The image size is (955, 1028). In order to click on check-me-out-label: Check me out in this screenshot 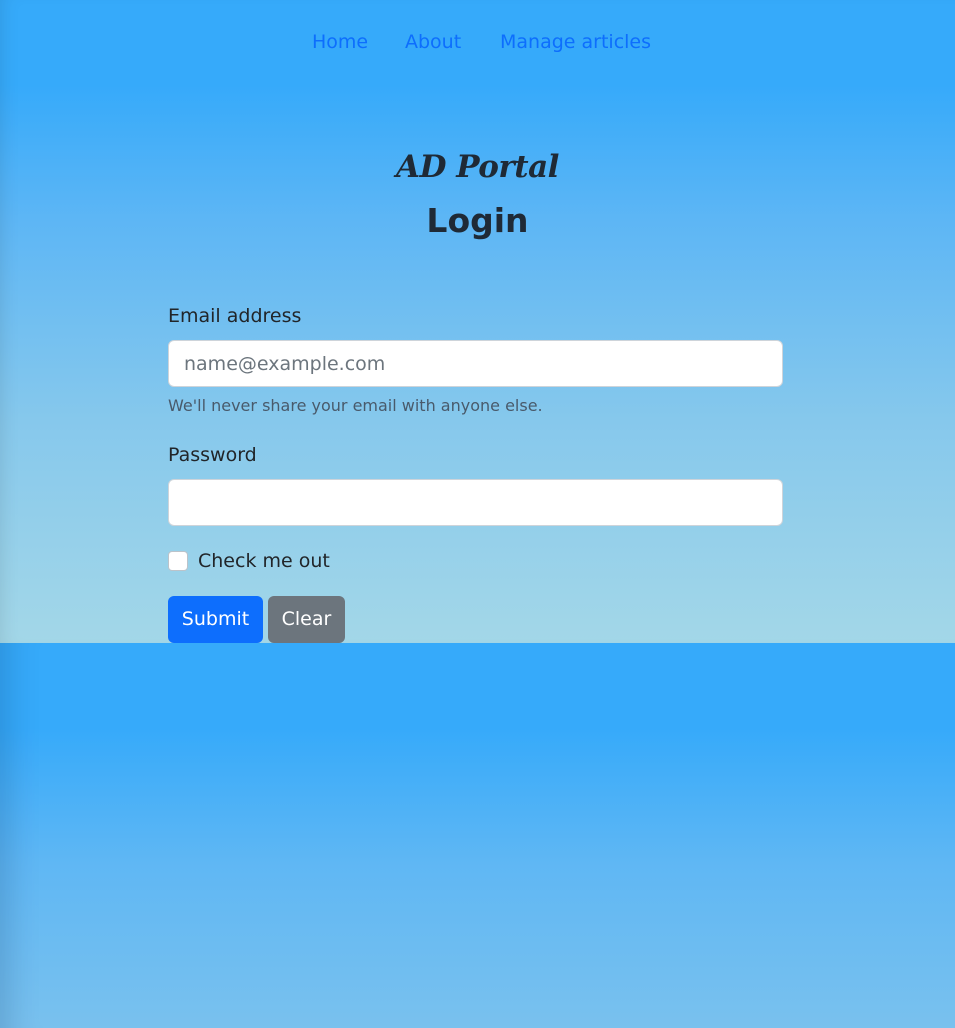, I will do `click(264, 561)`.